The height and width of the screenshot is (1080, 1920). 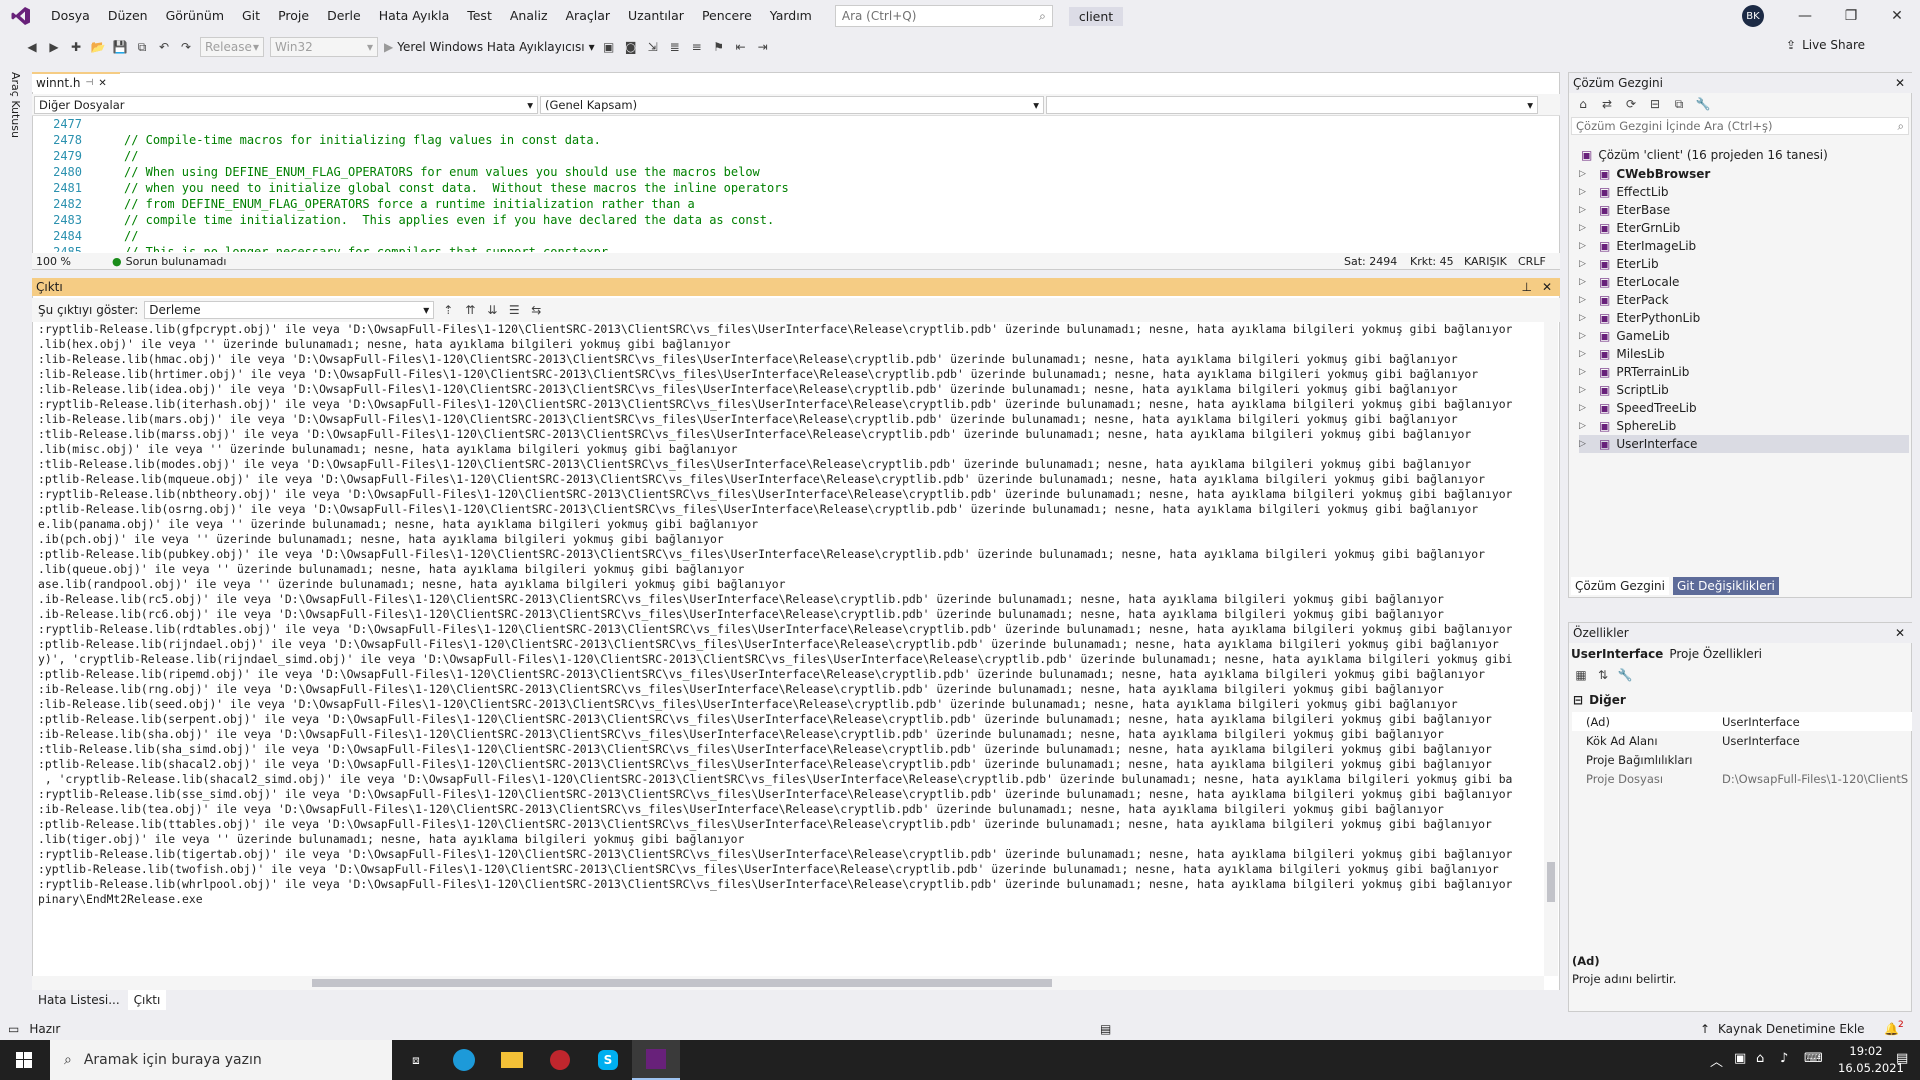 I want to click on project-dropdown: Diğer Dosyalar ▾, so click(x=286, y=105).